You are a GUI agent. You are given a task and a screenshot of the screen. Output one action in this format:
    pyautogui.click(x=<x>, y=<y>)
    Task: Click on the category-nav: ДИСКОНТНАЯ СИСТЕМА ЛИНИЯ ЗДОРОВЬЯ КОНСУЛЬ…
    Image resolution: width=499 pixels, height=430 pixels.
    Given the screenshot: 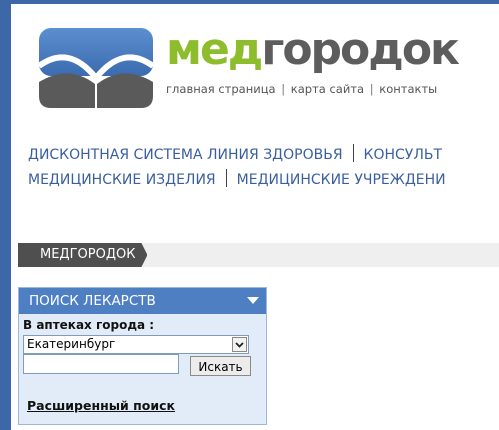 What is the action you would take?
    pyautogui.click(x=263, y=169)
    